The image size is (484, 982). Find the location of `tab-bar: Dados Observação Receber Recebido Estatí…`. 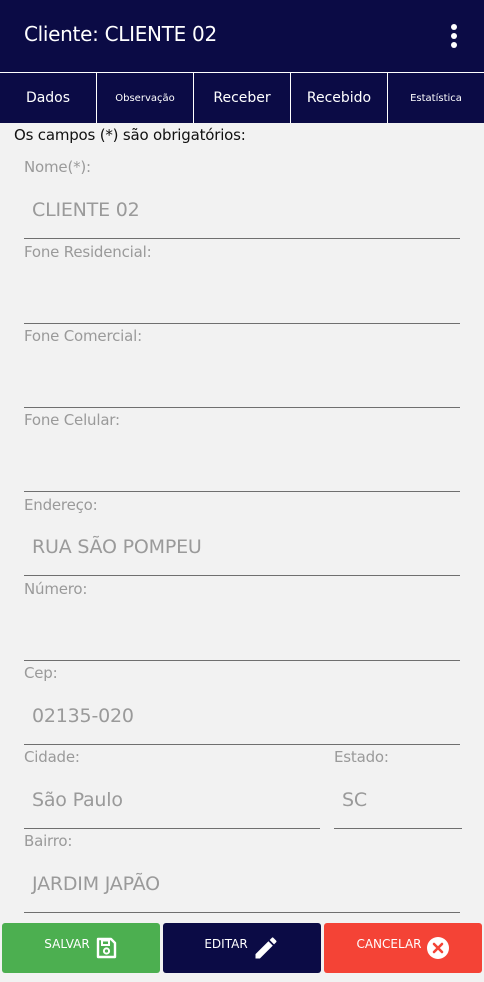

tab-bar: Dados Observação Receber Recebido Estatí… is located at coordinates (242, 97).